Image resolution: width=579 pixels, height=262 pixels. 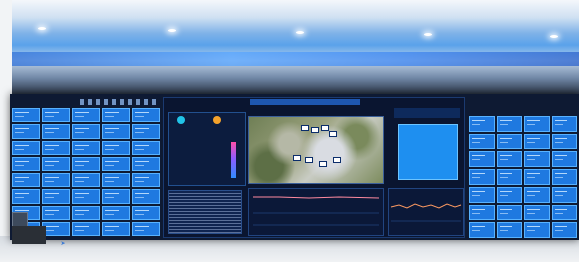 I want to click on right-monitor-grid, so click(x=523, y=177).